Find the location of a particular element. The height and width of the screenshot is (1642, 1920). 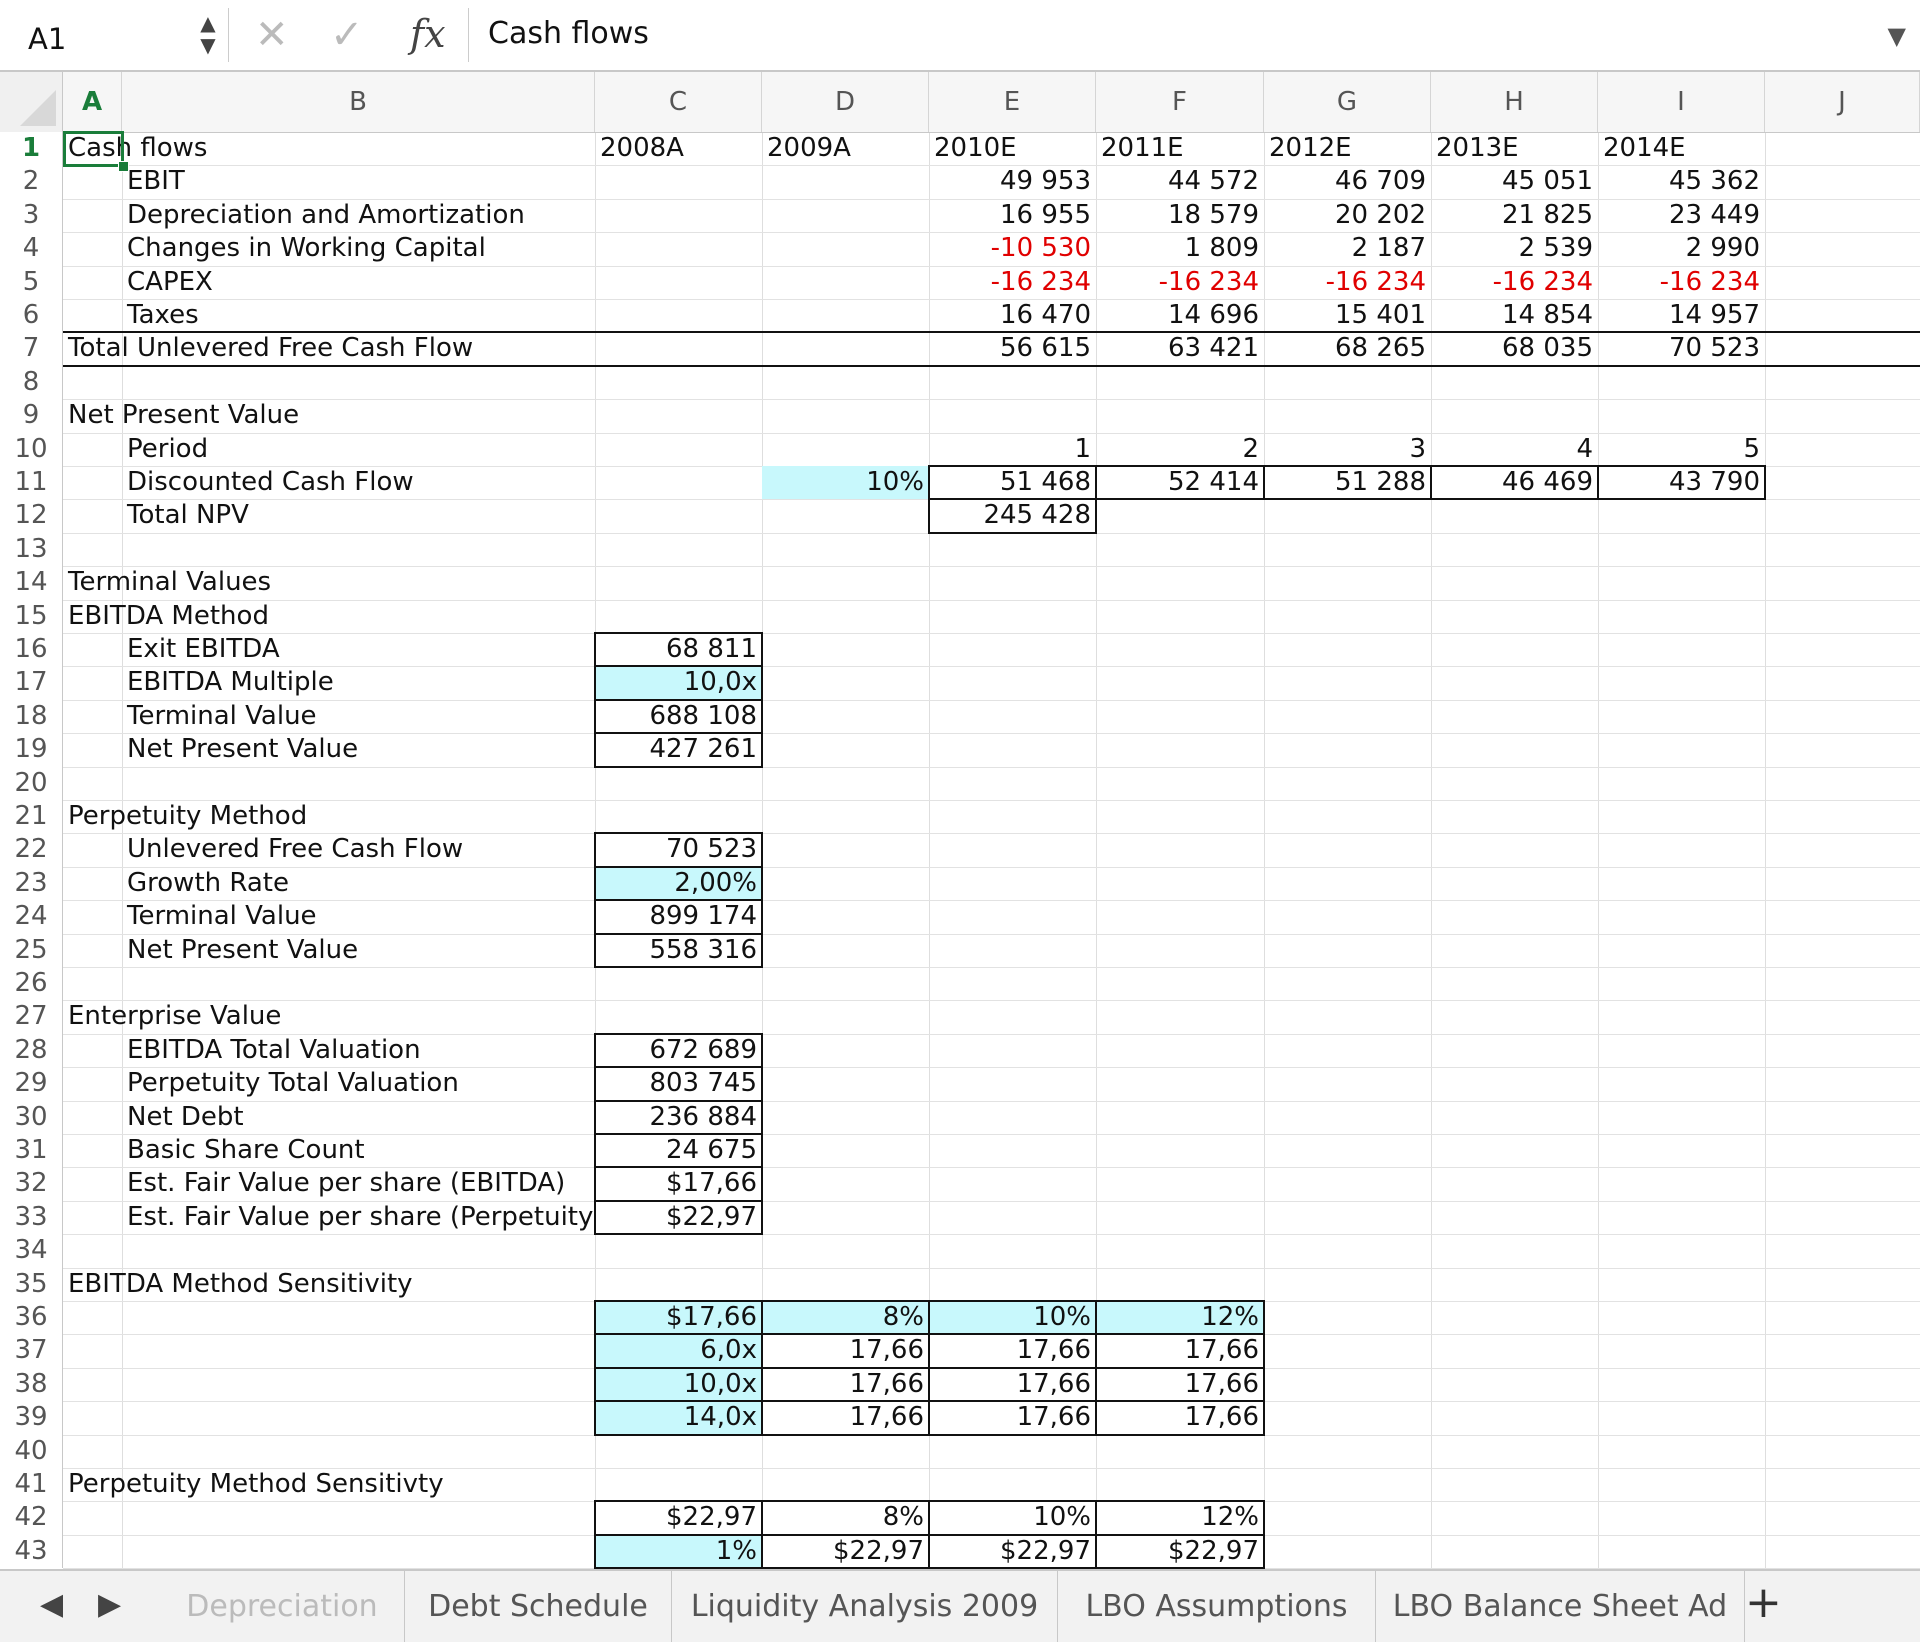

cell-b5: CAPEX is located at coordinates (358, 282).